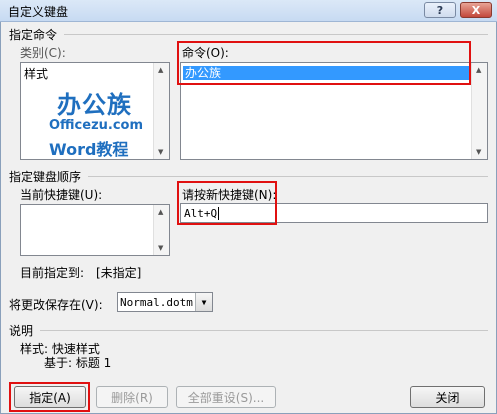 This screenshot has width=497, height=414. Describe the element at coordinates (203, 302) in the screenshot. I see `chevron-down-icon: ▼` at that location.